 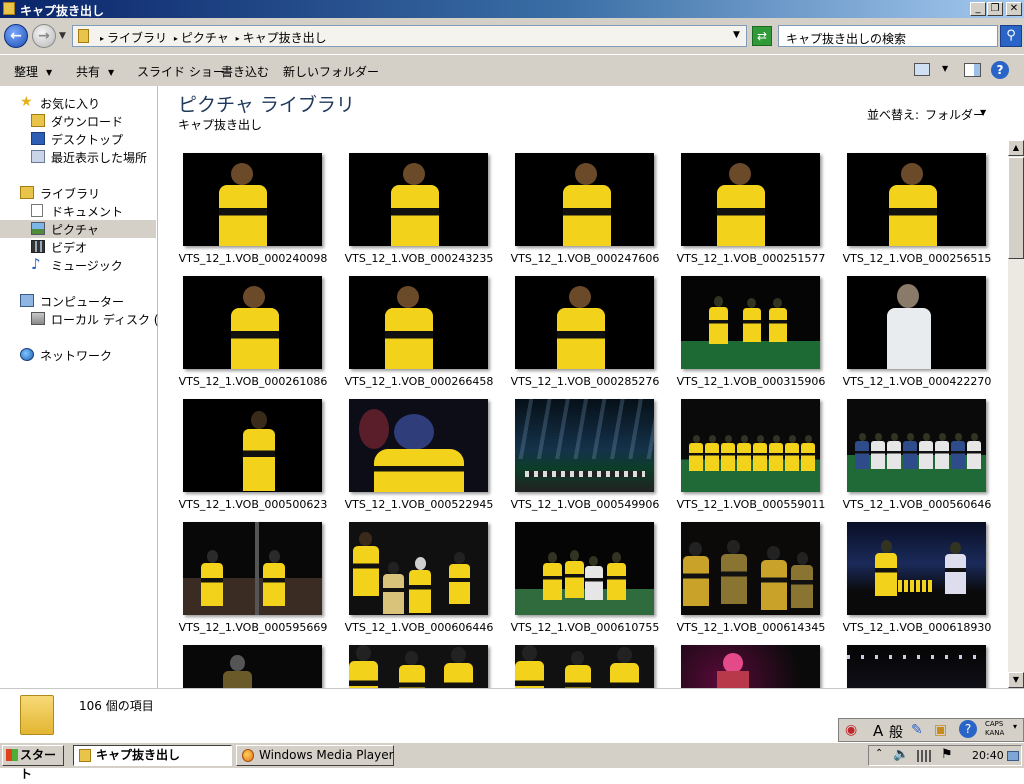 What do you see at coordinates (736, 35) in the screenshot?
I see `address-history-dropdown: ▼` at bounding box center [736, 35].